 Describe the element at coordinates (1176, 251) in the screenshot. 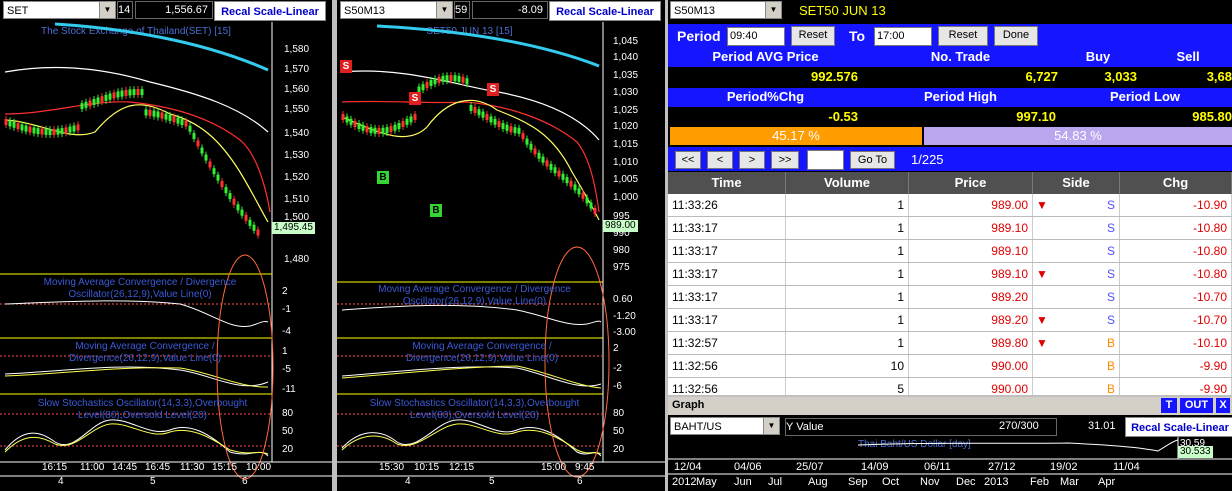

I see `chg-cell: -10.80` at that location.